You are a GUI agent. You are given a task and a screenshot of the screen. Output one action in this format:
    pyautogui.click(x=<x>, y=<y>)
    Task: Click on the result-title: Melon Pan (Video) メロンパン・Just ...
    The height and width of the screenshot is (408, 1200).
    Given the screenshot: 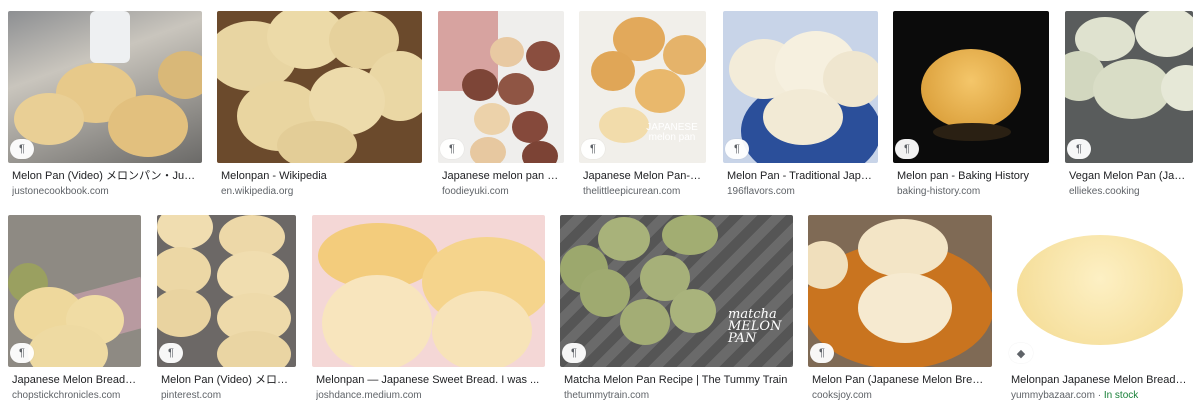 What is the action you would take?
    pyautogui.click(x=105, y=176)
    